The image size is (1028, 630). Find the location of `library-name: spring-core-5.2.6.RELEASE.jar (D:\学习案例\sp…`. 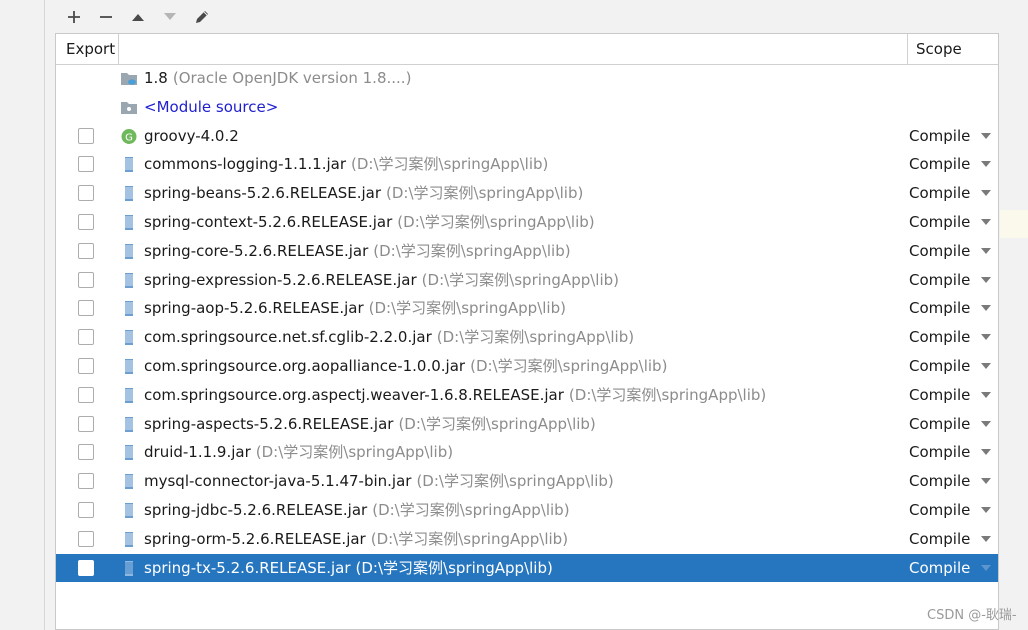

library-name: spring-core-5.2.6.RELEASE.jar (D:\学习案例\sp… is located at coordinates (357, 250).